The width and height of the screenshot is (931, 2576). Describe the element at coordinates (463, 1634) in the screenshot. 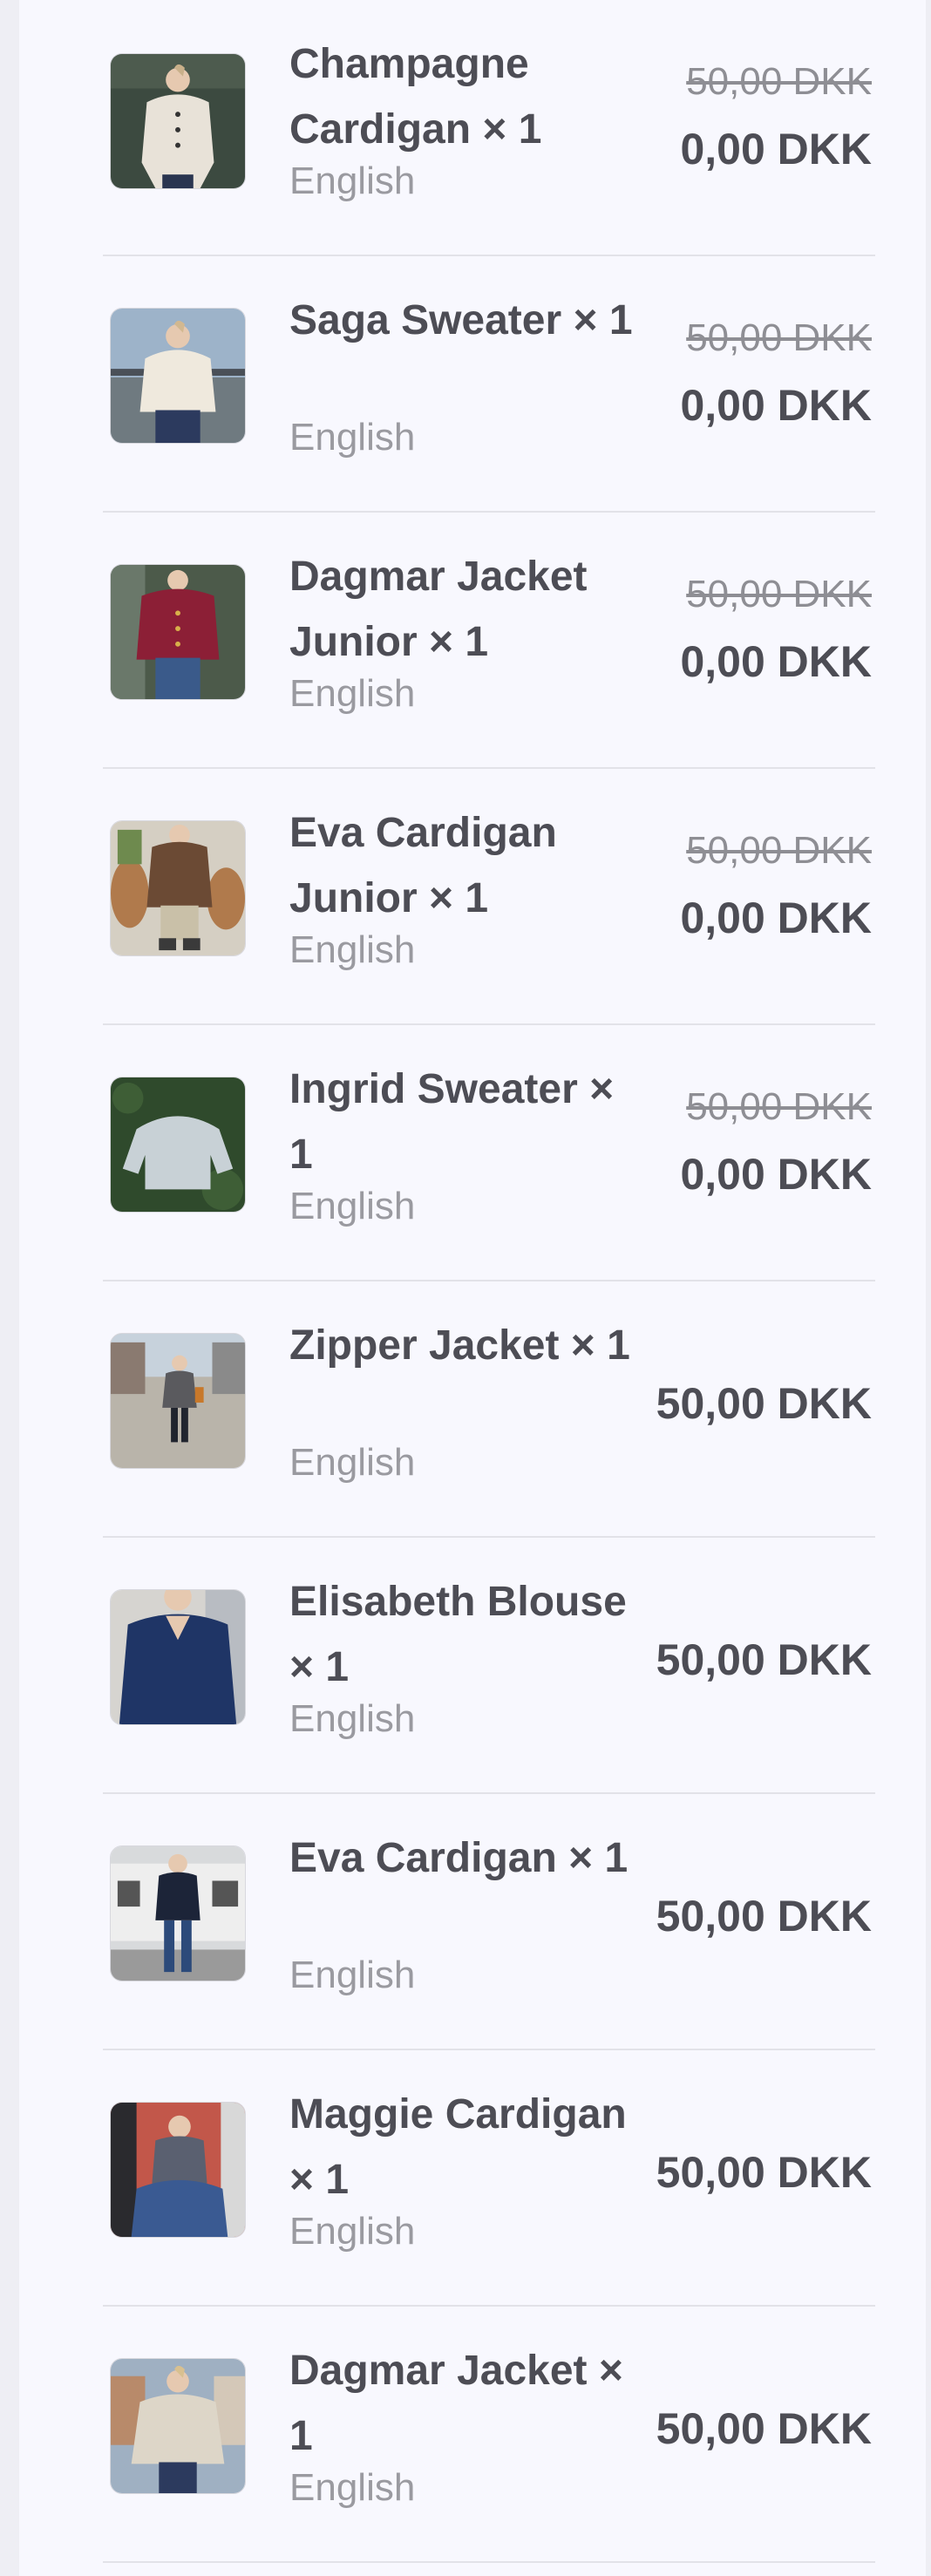

I see `product-name: Elisabeth Blouse × 1` at that location.